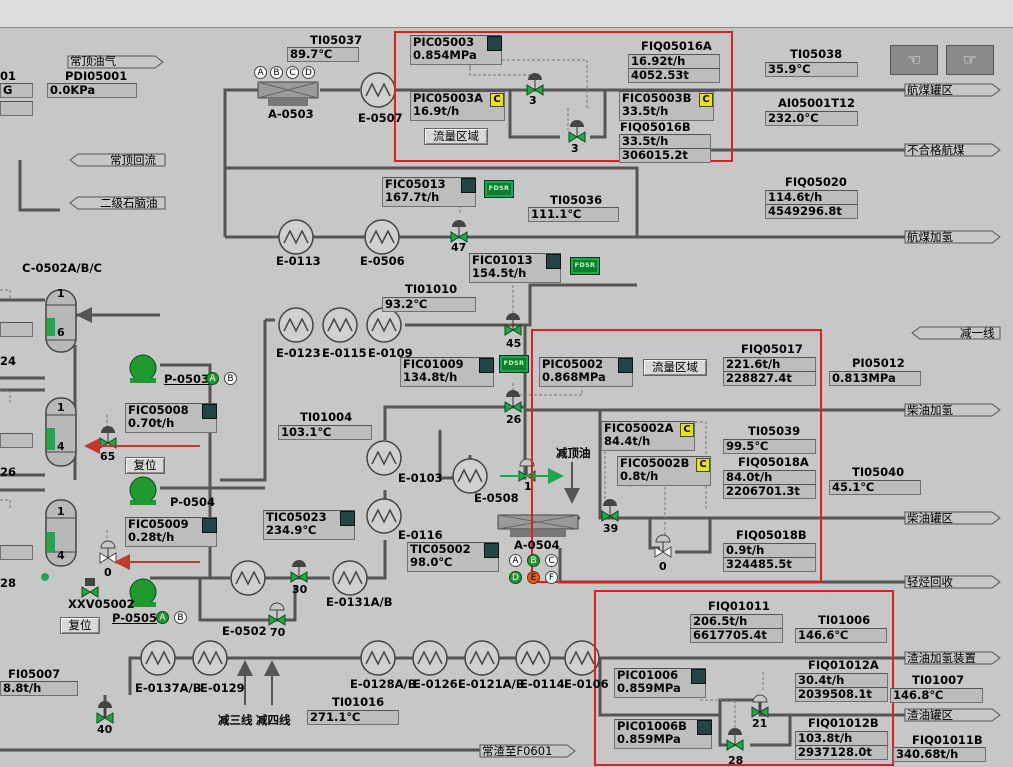  Describe the element at coordinates (769, 378) in the screenshot. I see `tag-value: 228827.4t` at that location.